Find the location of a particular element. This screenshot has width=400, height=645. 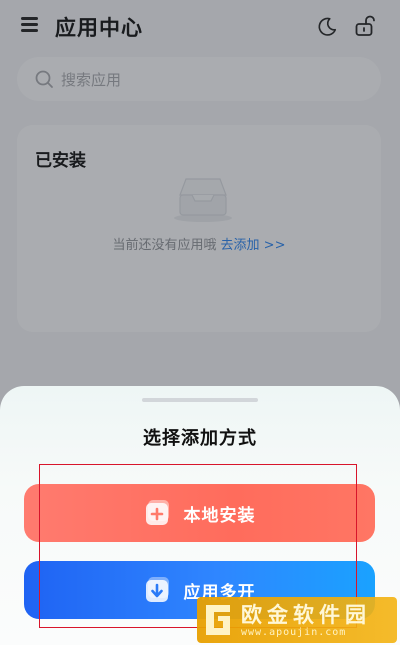

watermark-url: www.apoujin.com is located at coordinates (294, 632).